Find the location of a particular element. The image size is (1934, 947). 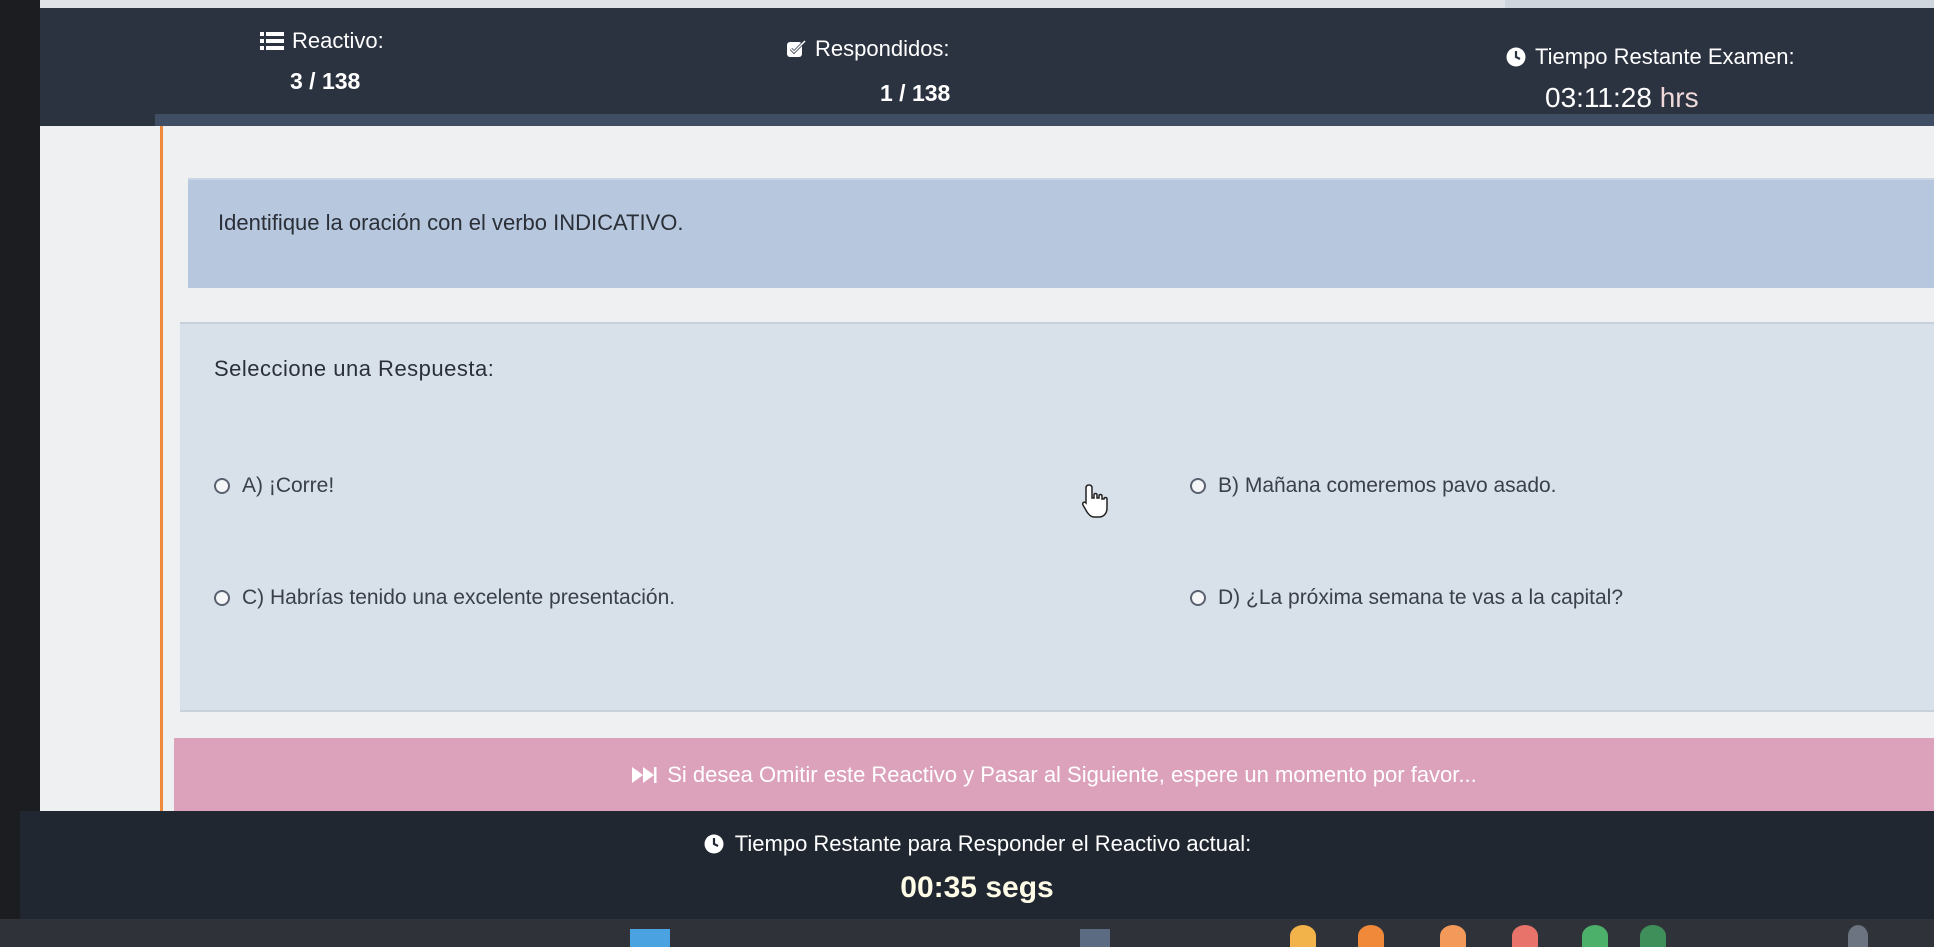

option-b: B) Mañana comeremos pavo asado. is located at coordinates (1373, 486).